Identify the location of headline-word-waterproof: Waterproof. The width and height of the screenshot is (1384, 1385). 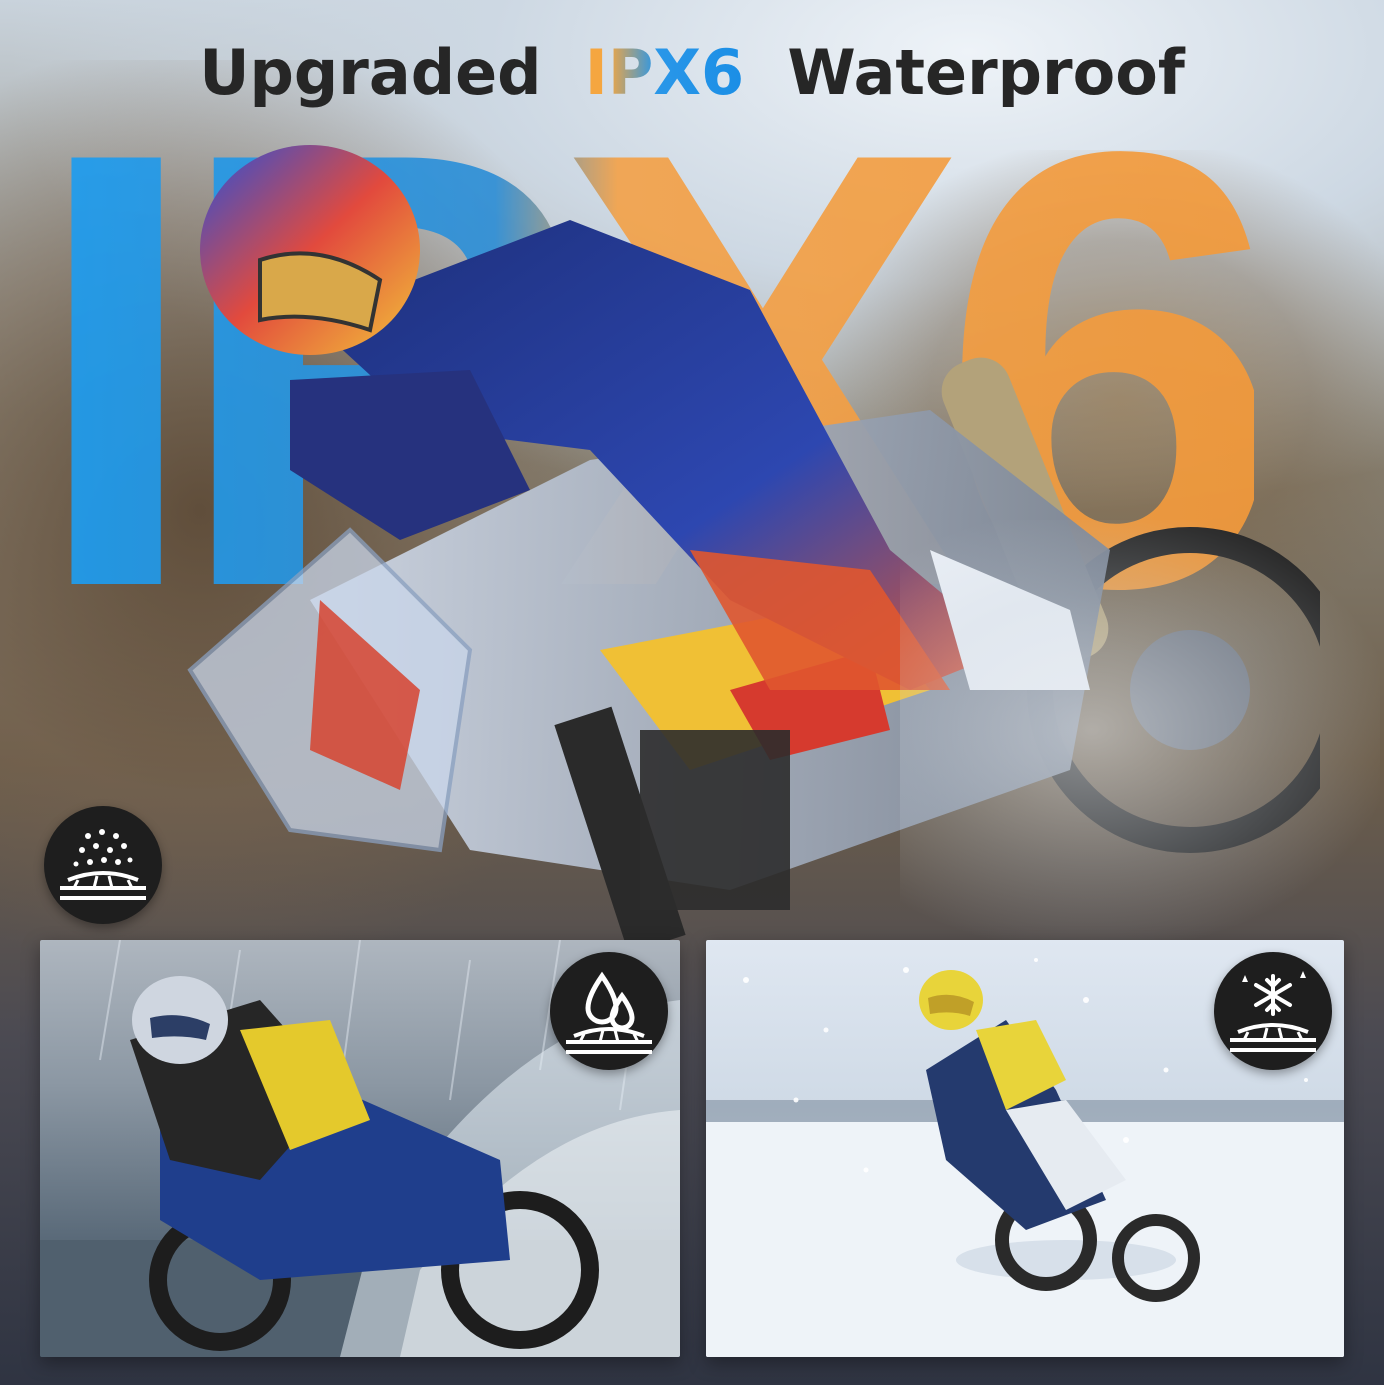
(986, 72).